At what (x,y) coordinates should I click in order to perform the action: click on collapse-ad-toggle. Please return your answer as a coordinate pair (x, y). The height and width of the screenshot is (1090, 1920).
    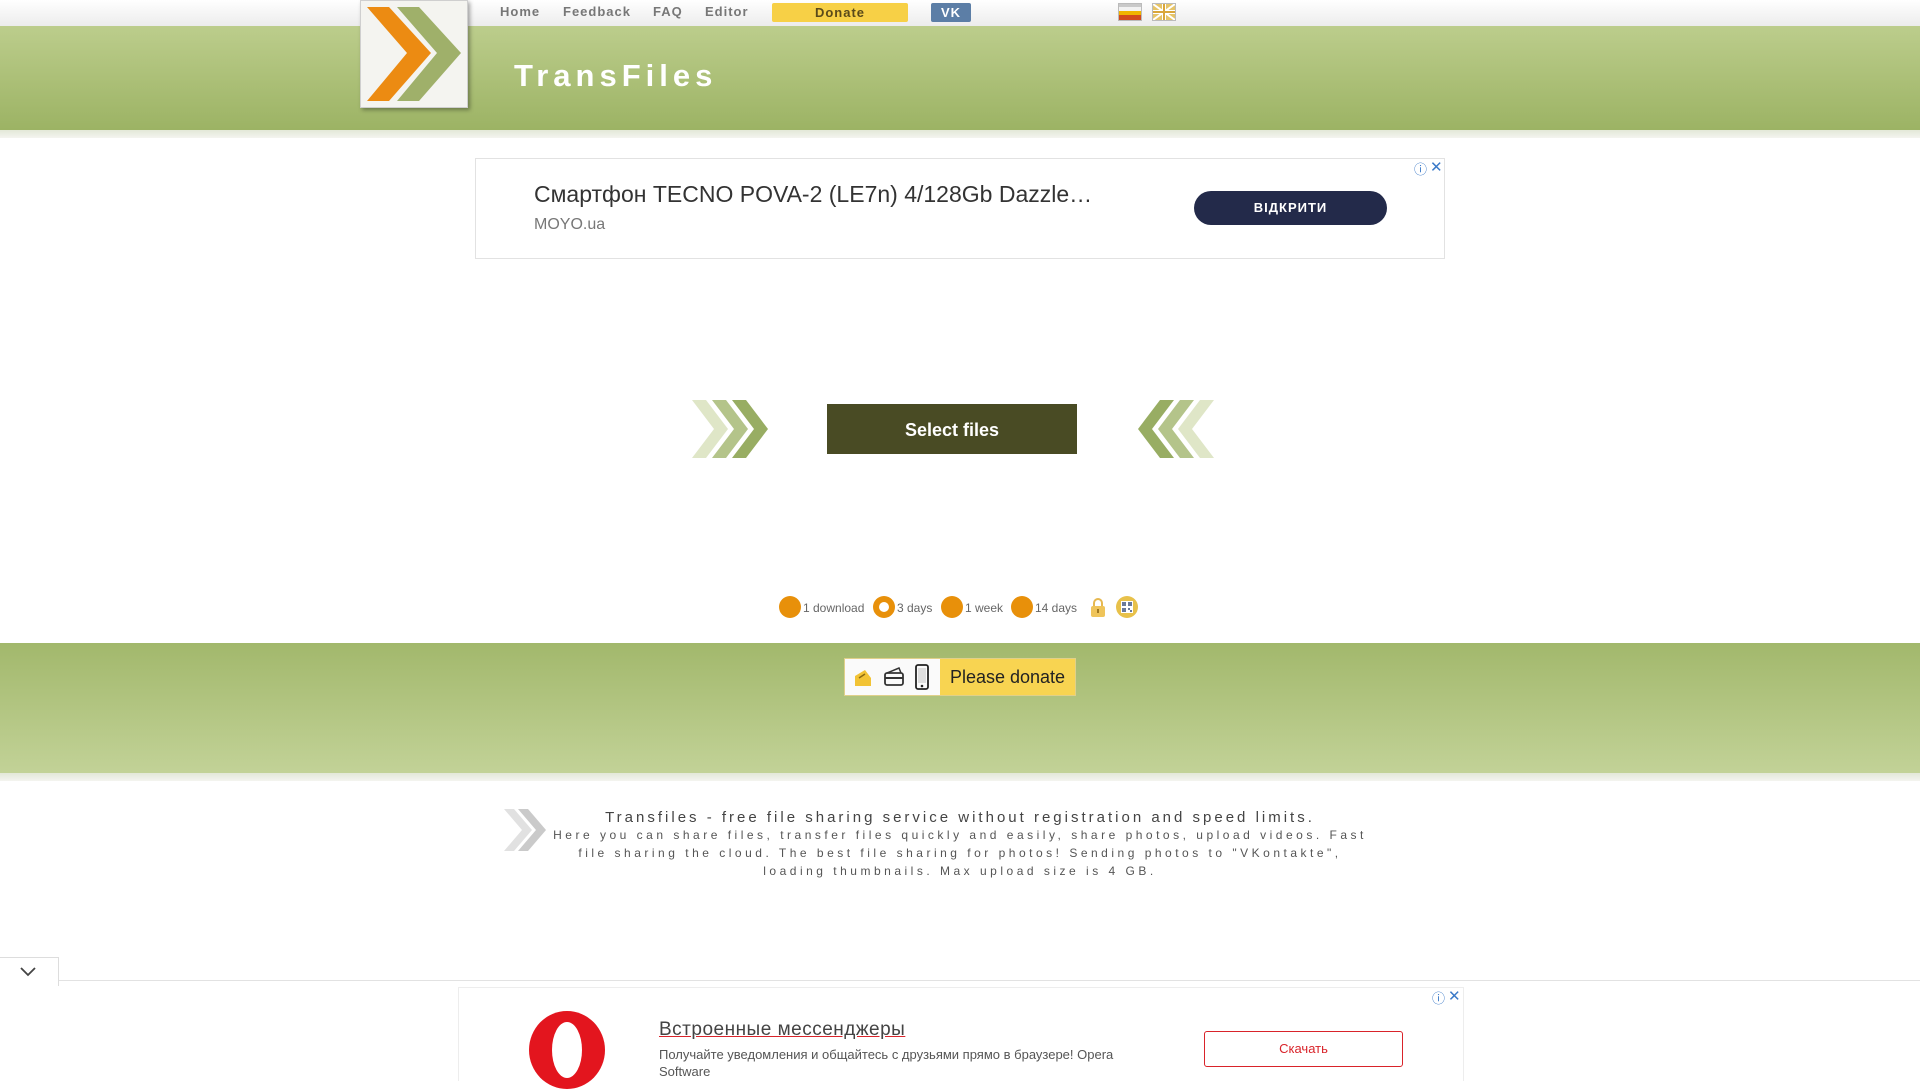
    Looking at the image, I should click on (29, 971).